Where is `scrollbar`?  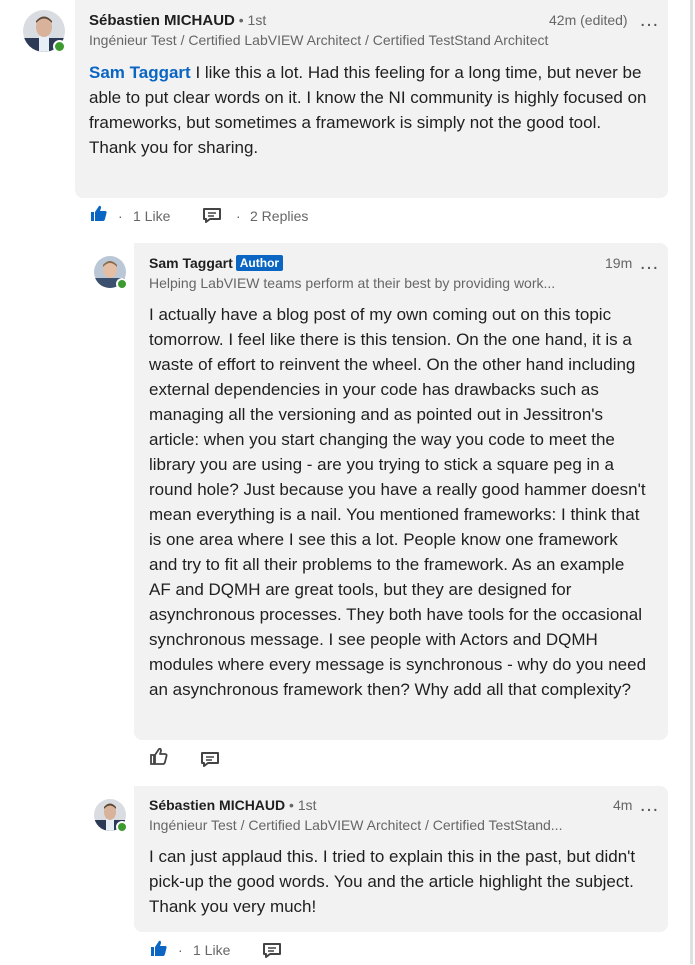 scrollbar is located at coordinates (692, 482).